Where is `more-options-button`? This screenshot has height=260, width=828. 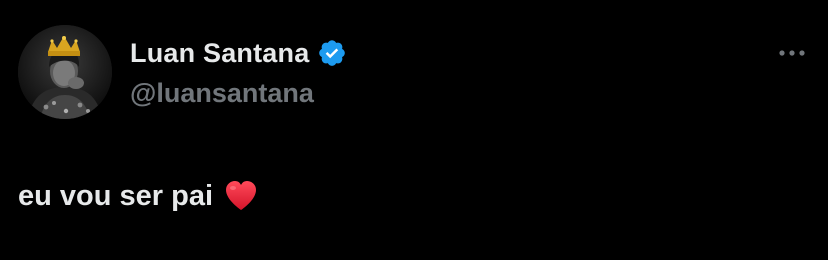
more-options-button is located at coordinates (792, 53).